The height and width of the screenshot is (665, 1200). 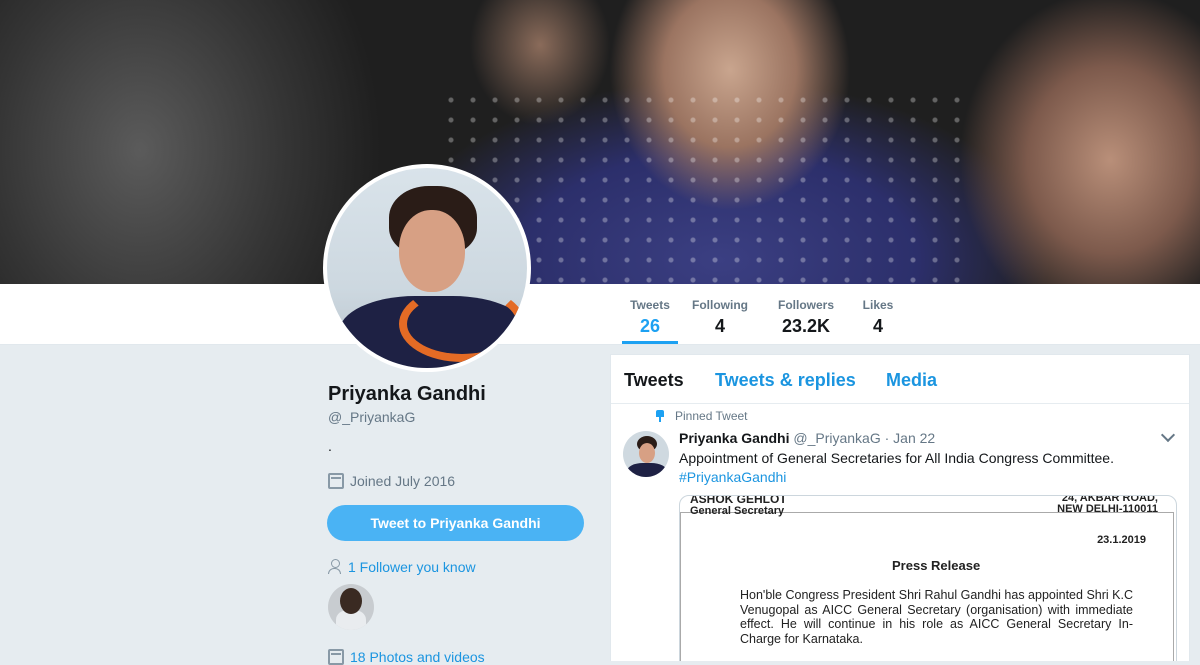 I want to click on tweet-avatar-face, so click(x=647, y=453).